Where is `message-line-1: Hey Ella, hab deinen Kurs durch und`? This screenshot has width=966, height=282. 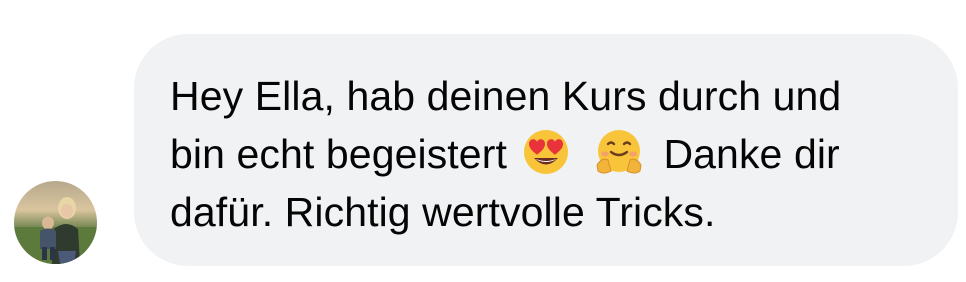
message-line-1: Hey Ella, hab deinen Kurs durch und is located at coordinates (506, 96).